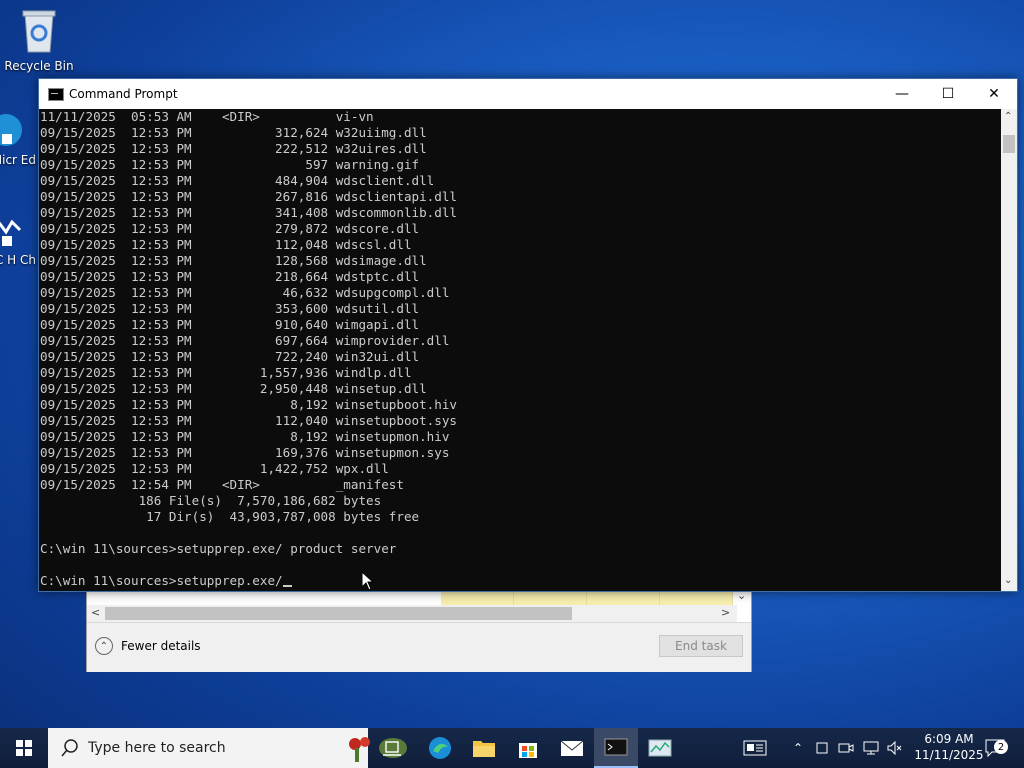  Describe the element at coordinates (288, 586) in the screenshot. I see `text-cursor` at that location.